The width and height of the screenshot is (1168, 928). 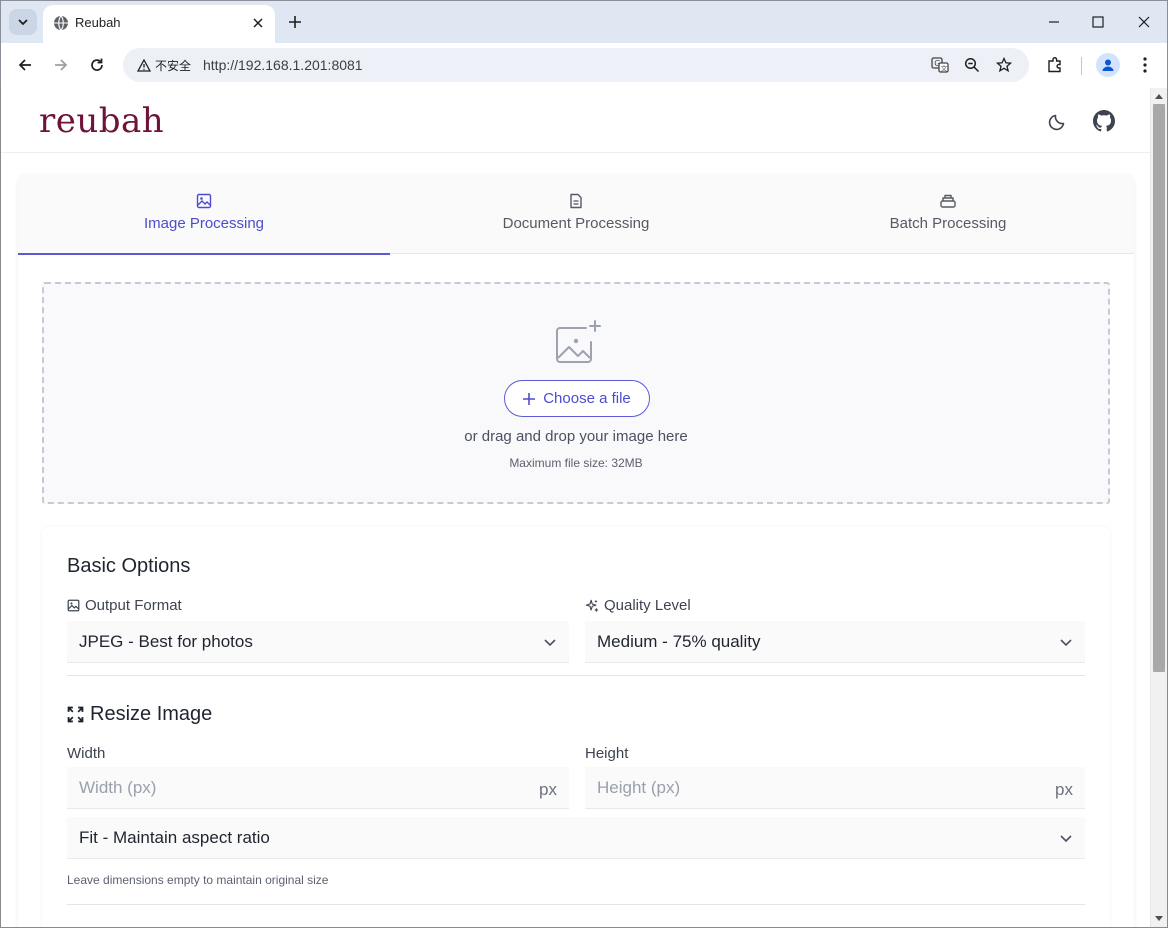 What do you see at coordinates (1064, 789) in the screenshot?
I see `height-unit: px` at bounding box center [1064, 789].